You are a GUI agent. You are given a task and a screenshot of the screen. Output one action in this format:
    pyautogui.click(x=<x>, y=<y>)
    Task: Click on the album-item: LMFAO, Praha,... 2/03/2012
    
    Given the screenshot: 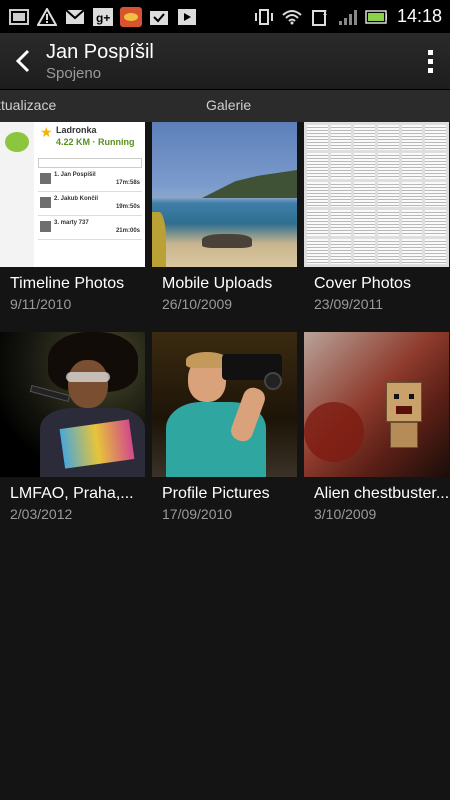 What is the action you would take?
    pyautogui.click(x=72, y=427)
    